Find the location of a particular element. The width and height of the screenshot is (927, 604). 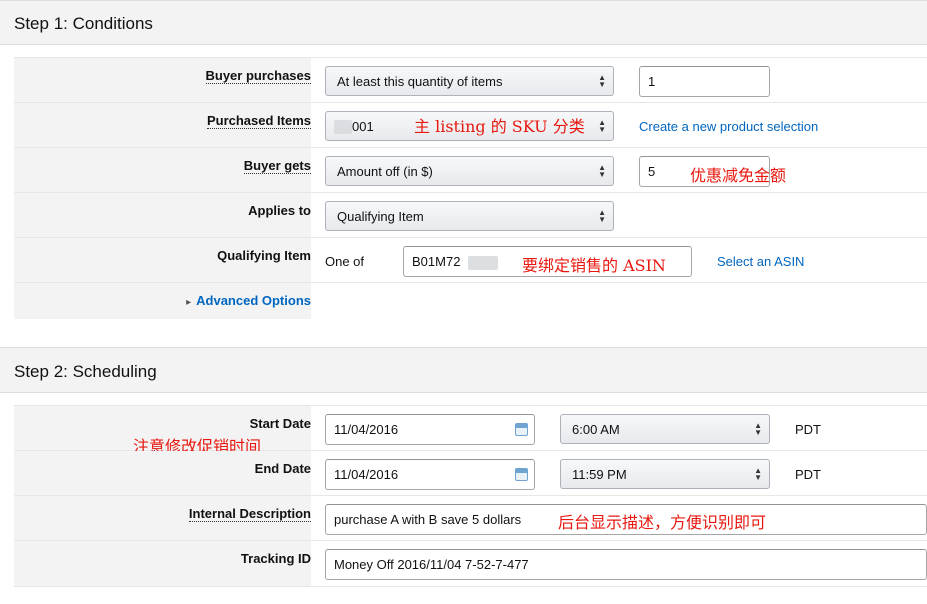

applies-to-select-value: Qualifying Item is located at coordinates (380, 216).